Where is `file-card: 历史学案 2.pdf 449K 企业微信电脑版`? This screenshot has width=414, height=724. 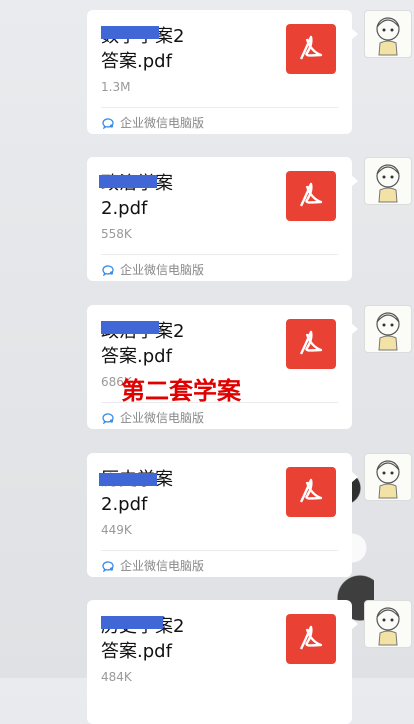
file-card: 历史学案 2.pdf 449K 企业微信电脑版 is located at coordinates (222, 515).